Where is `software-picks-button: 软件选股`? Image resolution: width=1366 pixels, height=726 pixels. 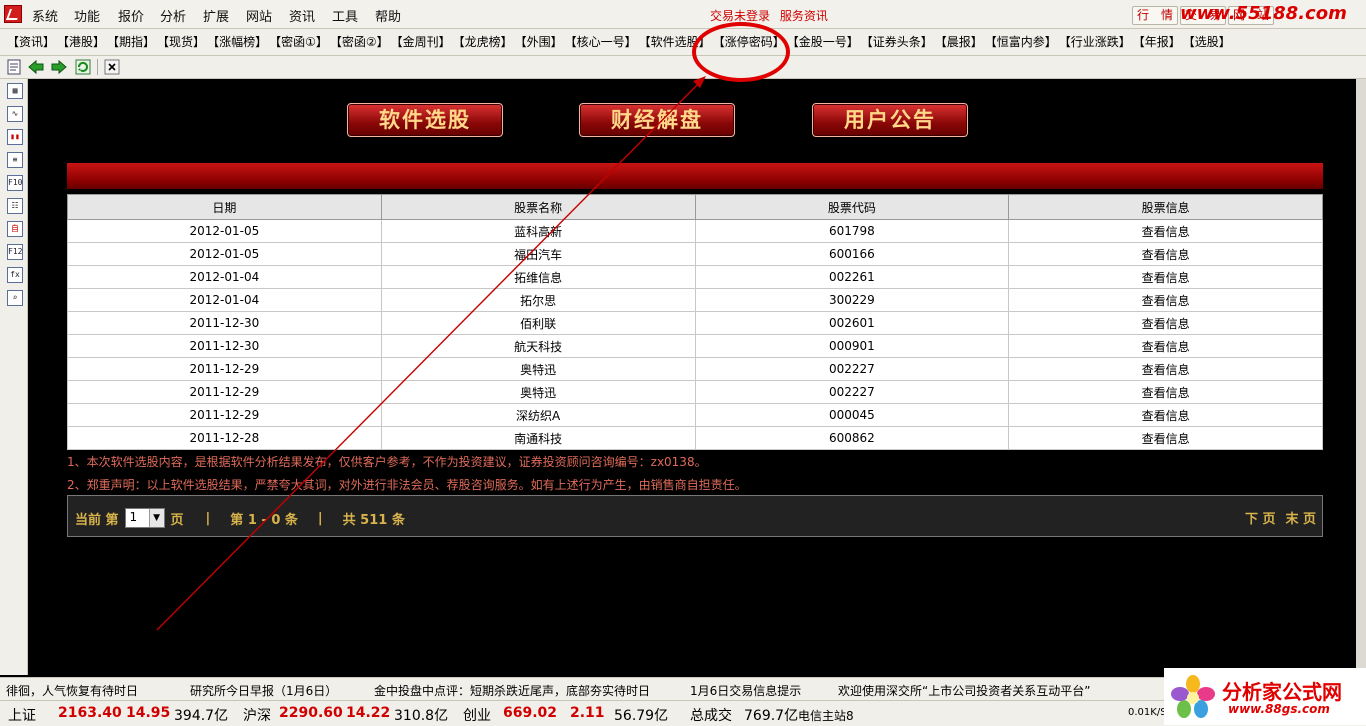
software-picks-button: 软件选股 is located at coordinates (425, 120).